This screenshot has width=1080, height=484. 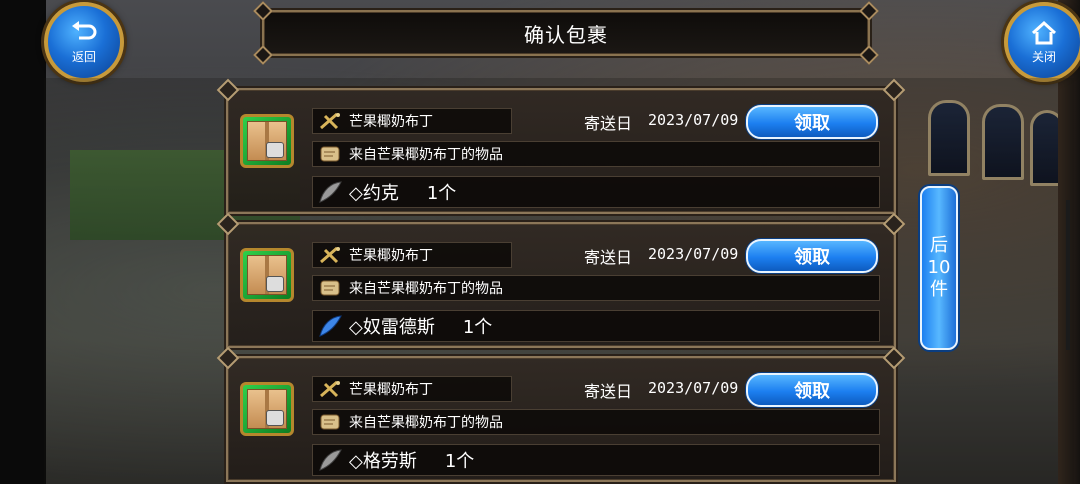 What do you see at coordinates (84, 29) in the screenshot?
I see `return-arrow-icon` at bounding box center [84, 29].